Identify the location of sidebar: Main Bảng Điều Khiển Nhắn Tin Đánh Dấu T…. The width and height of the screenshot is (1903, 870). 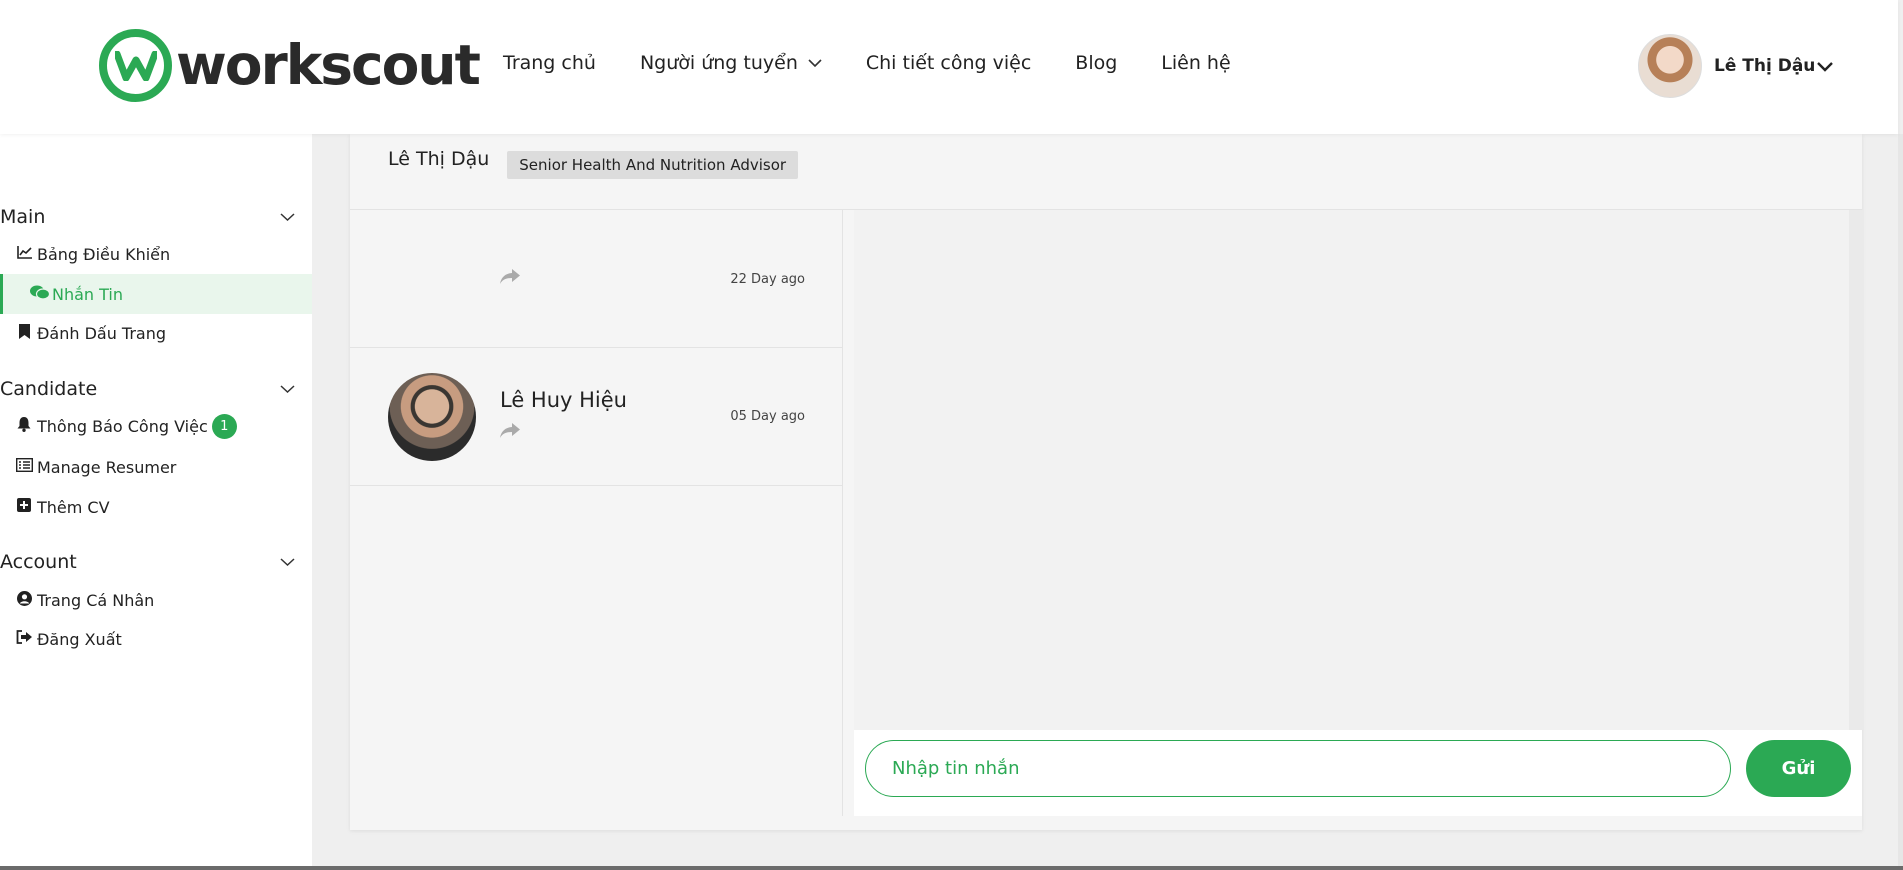
(156, 502).